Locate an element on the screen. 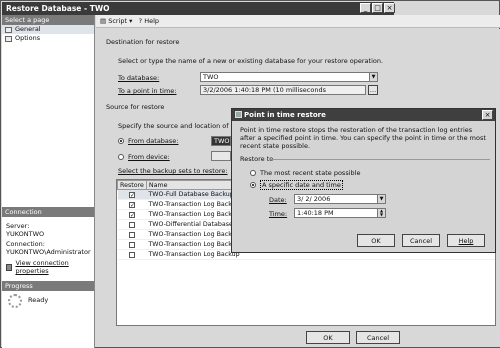 This screenshot has width=500, height=348. help-label: Help is located at coordinates (152, 21).